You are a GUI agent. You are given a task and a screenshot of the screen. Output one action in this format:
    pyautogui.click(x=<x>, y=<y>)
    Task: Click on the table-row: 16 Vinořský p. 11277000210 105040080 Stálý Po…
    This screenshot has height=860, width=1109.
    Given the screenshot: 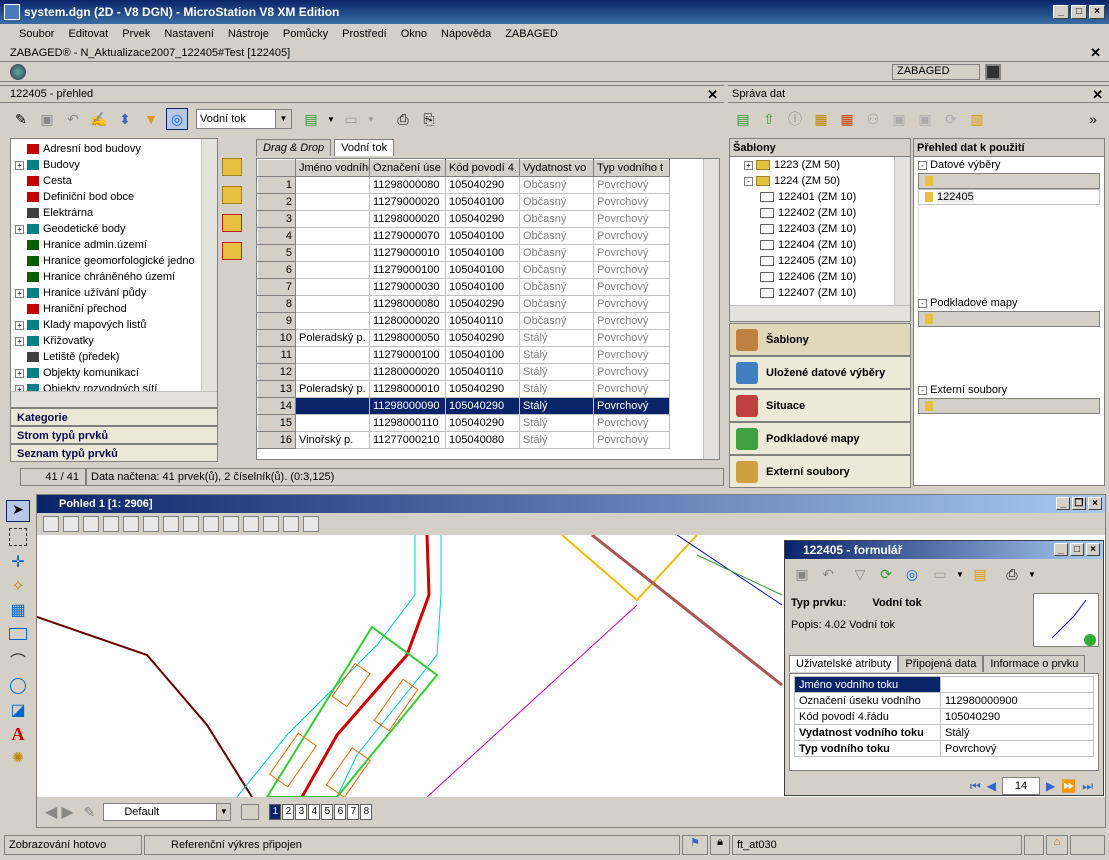 What is the action you would take?
    pyautogui.click(x=463, y=440)
    